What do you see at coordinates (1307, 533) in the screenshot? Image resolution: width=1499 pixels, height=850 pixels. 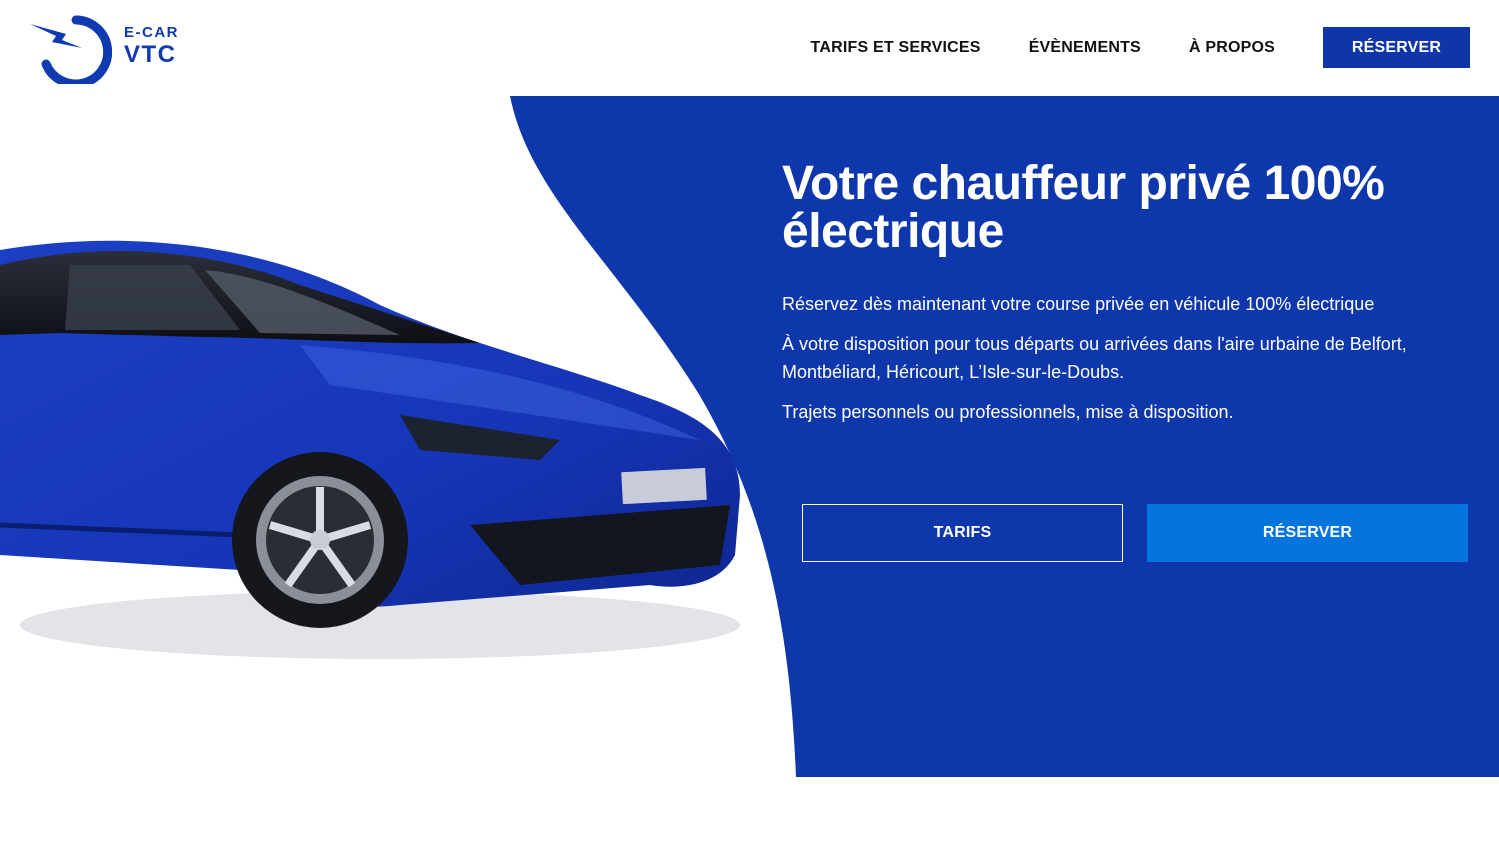 I see `reserve-button: RÉSERVER` at bounding box center [1307, 533].